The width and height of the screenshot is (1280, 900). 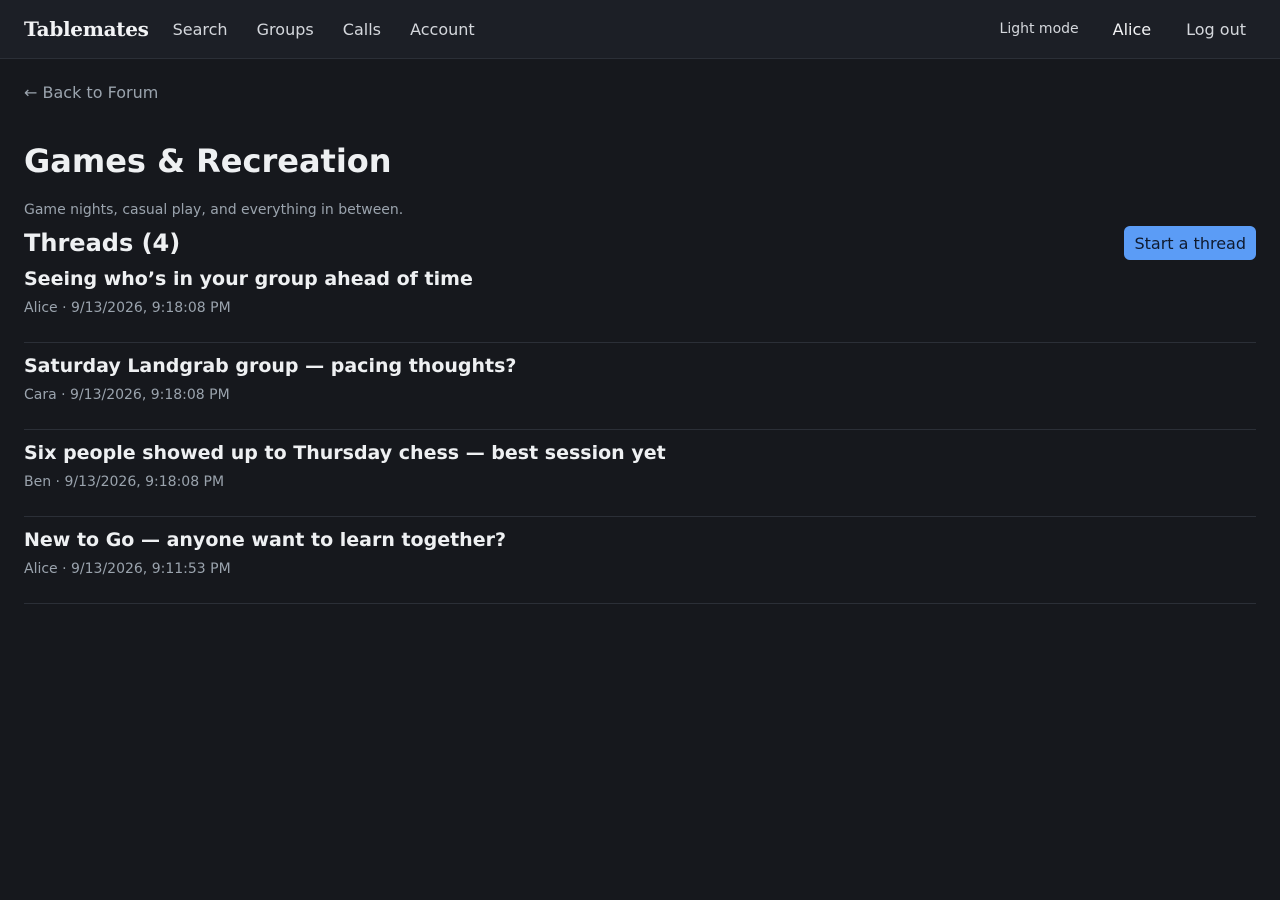 I want to click on header-actions: Light mode Alice Log out, so click(x=1128, y=29).